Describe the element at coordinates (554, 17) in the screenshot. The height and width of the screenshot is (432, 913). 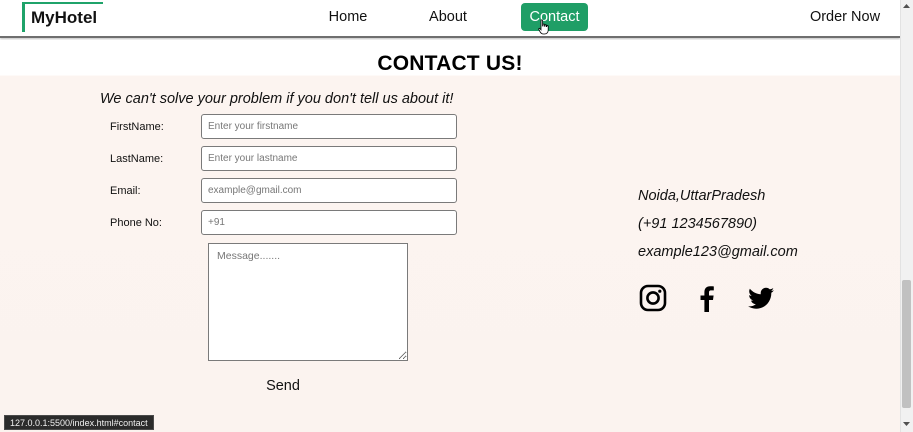
I see `nav-contact: Contact` at that location.